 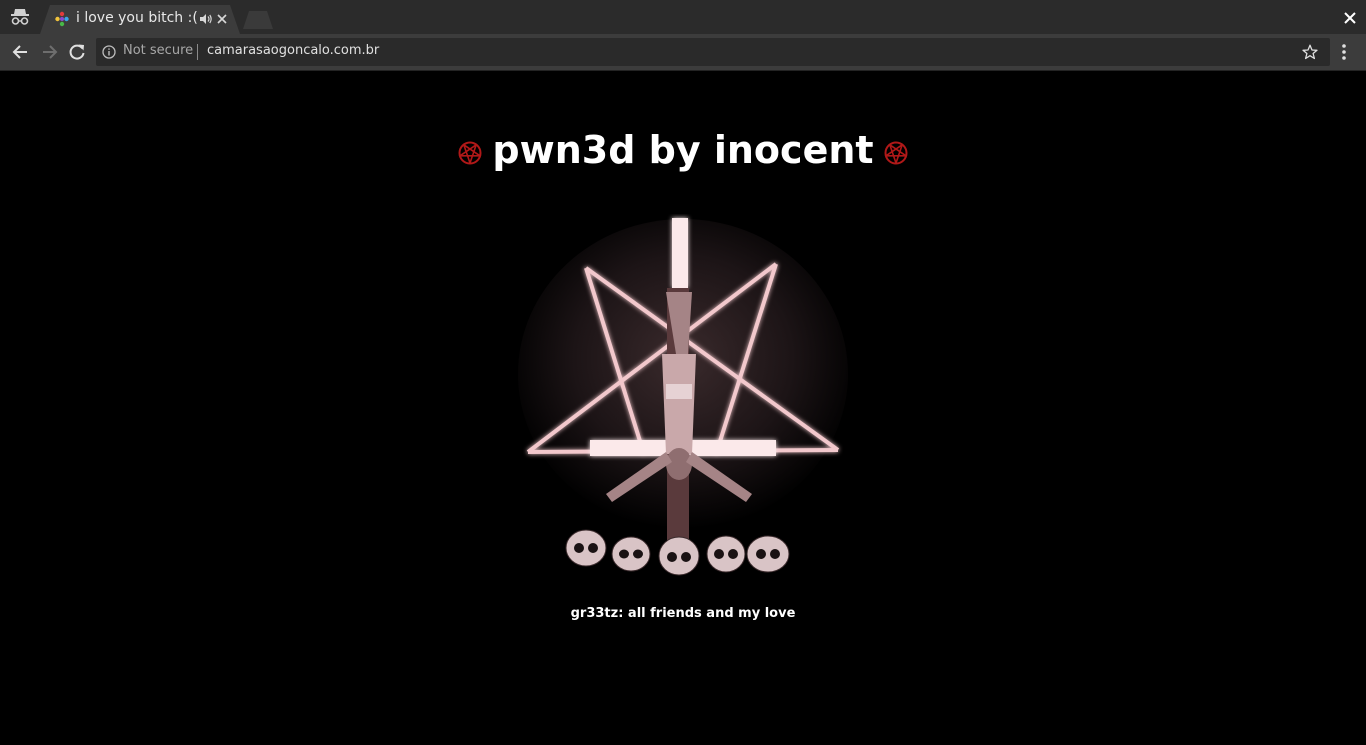 What do you see at coordinates (713, 52) in the screenshot?
I see `address-bar: Not secure camarasaogoncalo.com.br` at bounding box center [713, 52].